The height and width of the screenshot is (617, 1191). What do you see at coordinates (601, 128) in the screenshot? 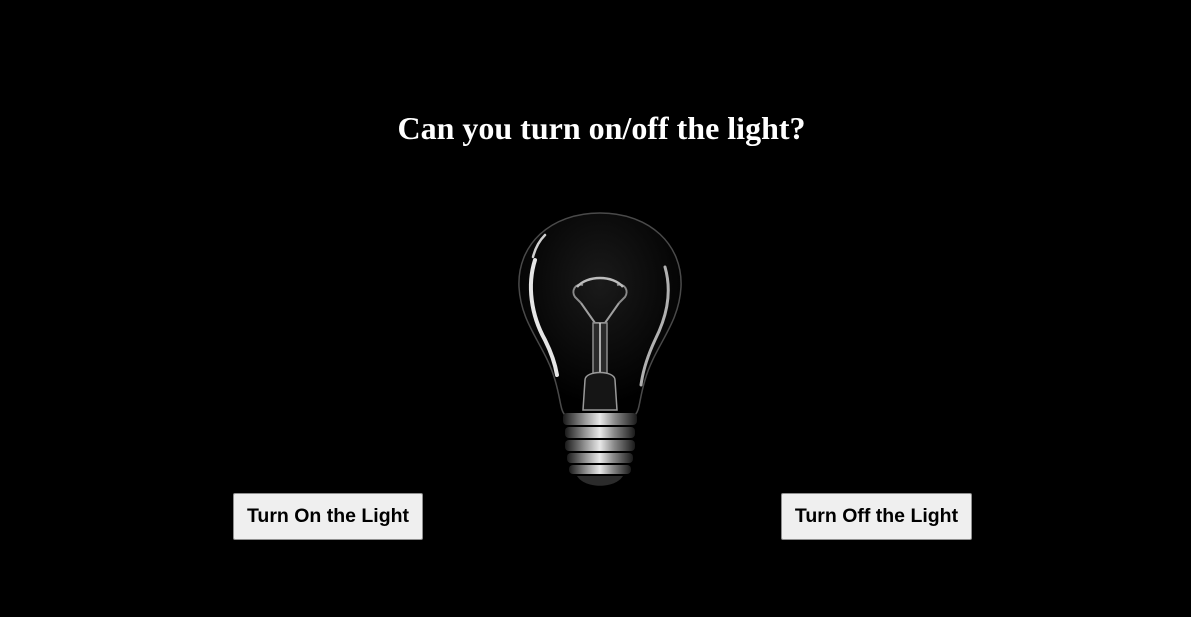
I see `page-title: Can you turn on/off the light?` at bounding box center [601, 128].